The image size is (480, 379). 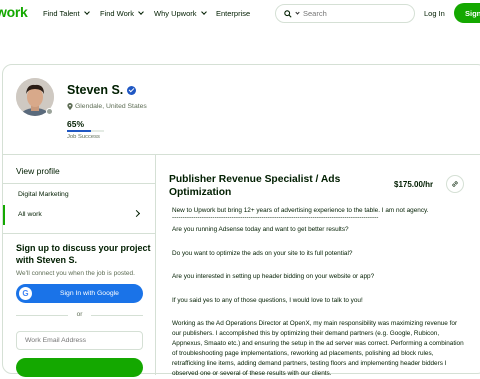 I want to click on google-icon: G, so click(x=25, y=293).